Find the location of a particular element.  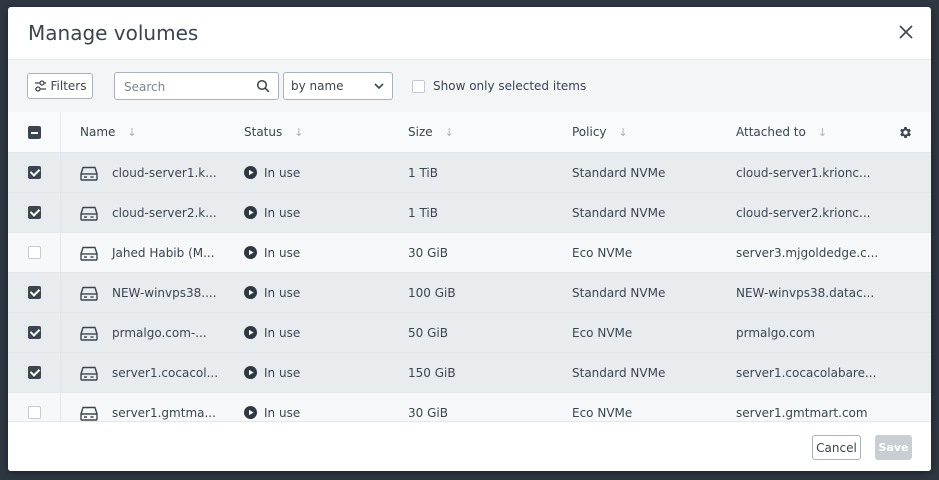

volume-policy: Eco NVMe is located at coordinates (602, 332).